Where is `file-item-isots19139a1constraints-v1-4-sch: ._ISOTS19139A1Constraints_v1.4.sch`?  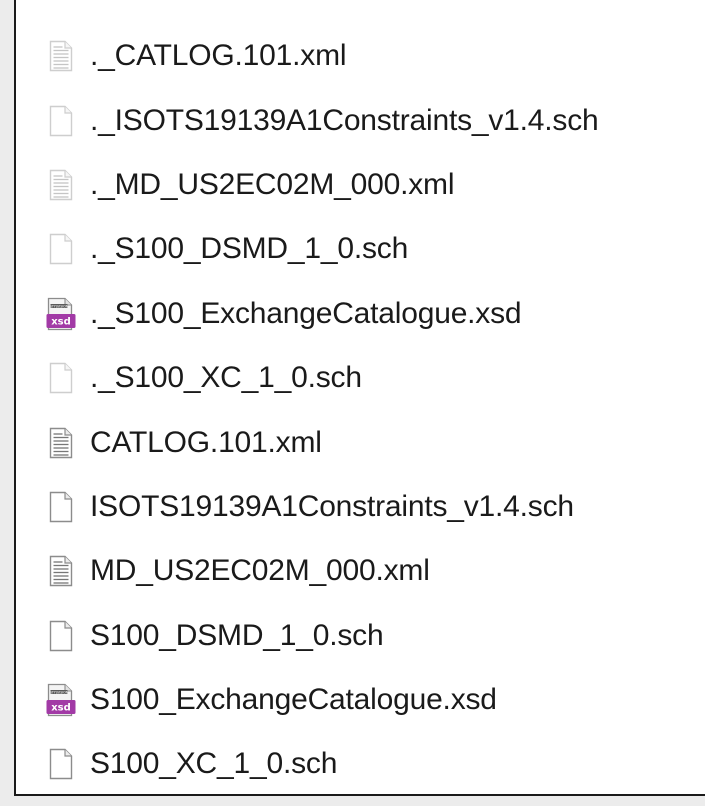
file-item-isots19139a1constraints-v1-4-sch: ._ISOTS19139A1Constraints_v1.4.sch is located at coordinates (373, 120).